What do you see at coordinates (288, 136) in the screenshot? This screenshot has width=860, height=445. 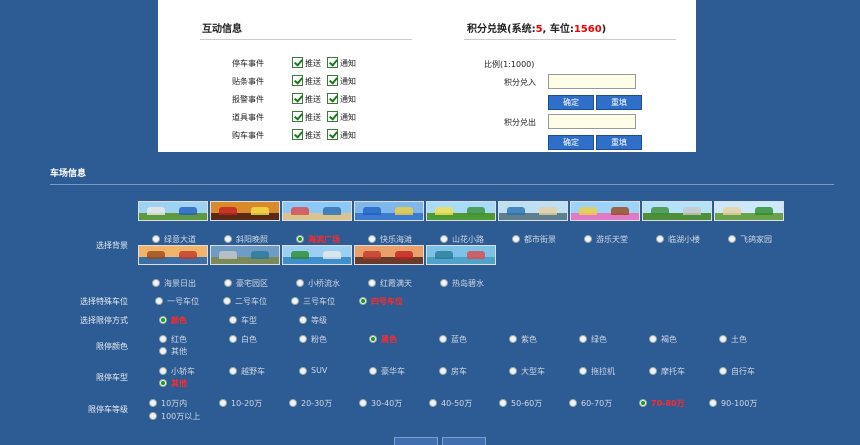 I see `event-row: 购车事件 推送 通知` at bounding box center [288, 136].